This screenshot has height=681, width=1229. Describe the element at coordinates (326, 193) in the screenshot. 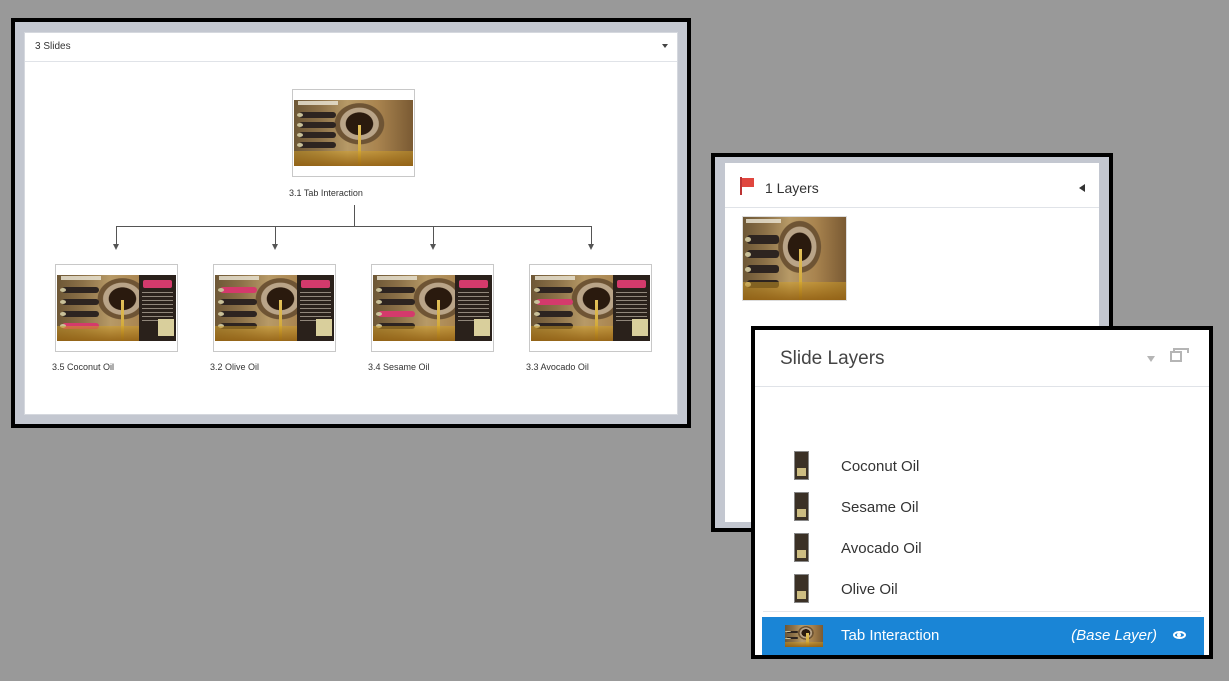

I see `slide-label-root: 3.1 Tab Interaction` at that location.